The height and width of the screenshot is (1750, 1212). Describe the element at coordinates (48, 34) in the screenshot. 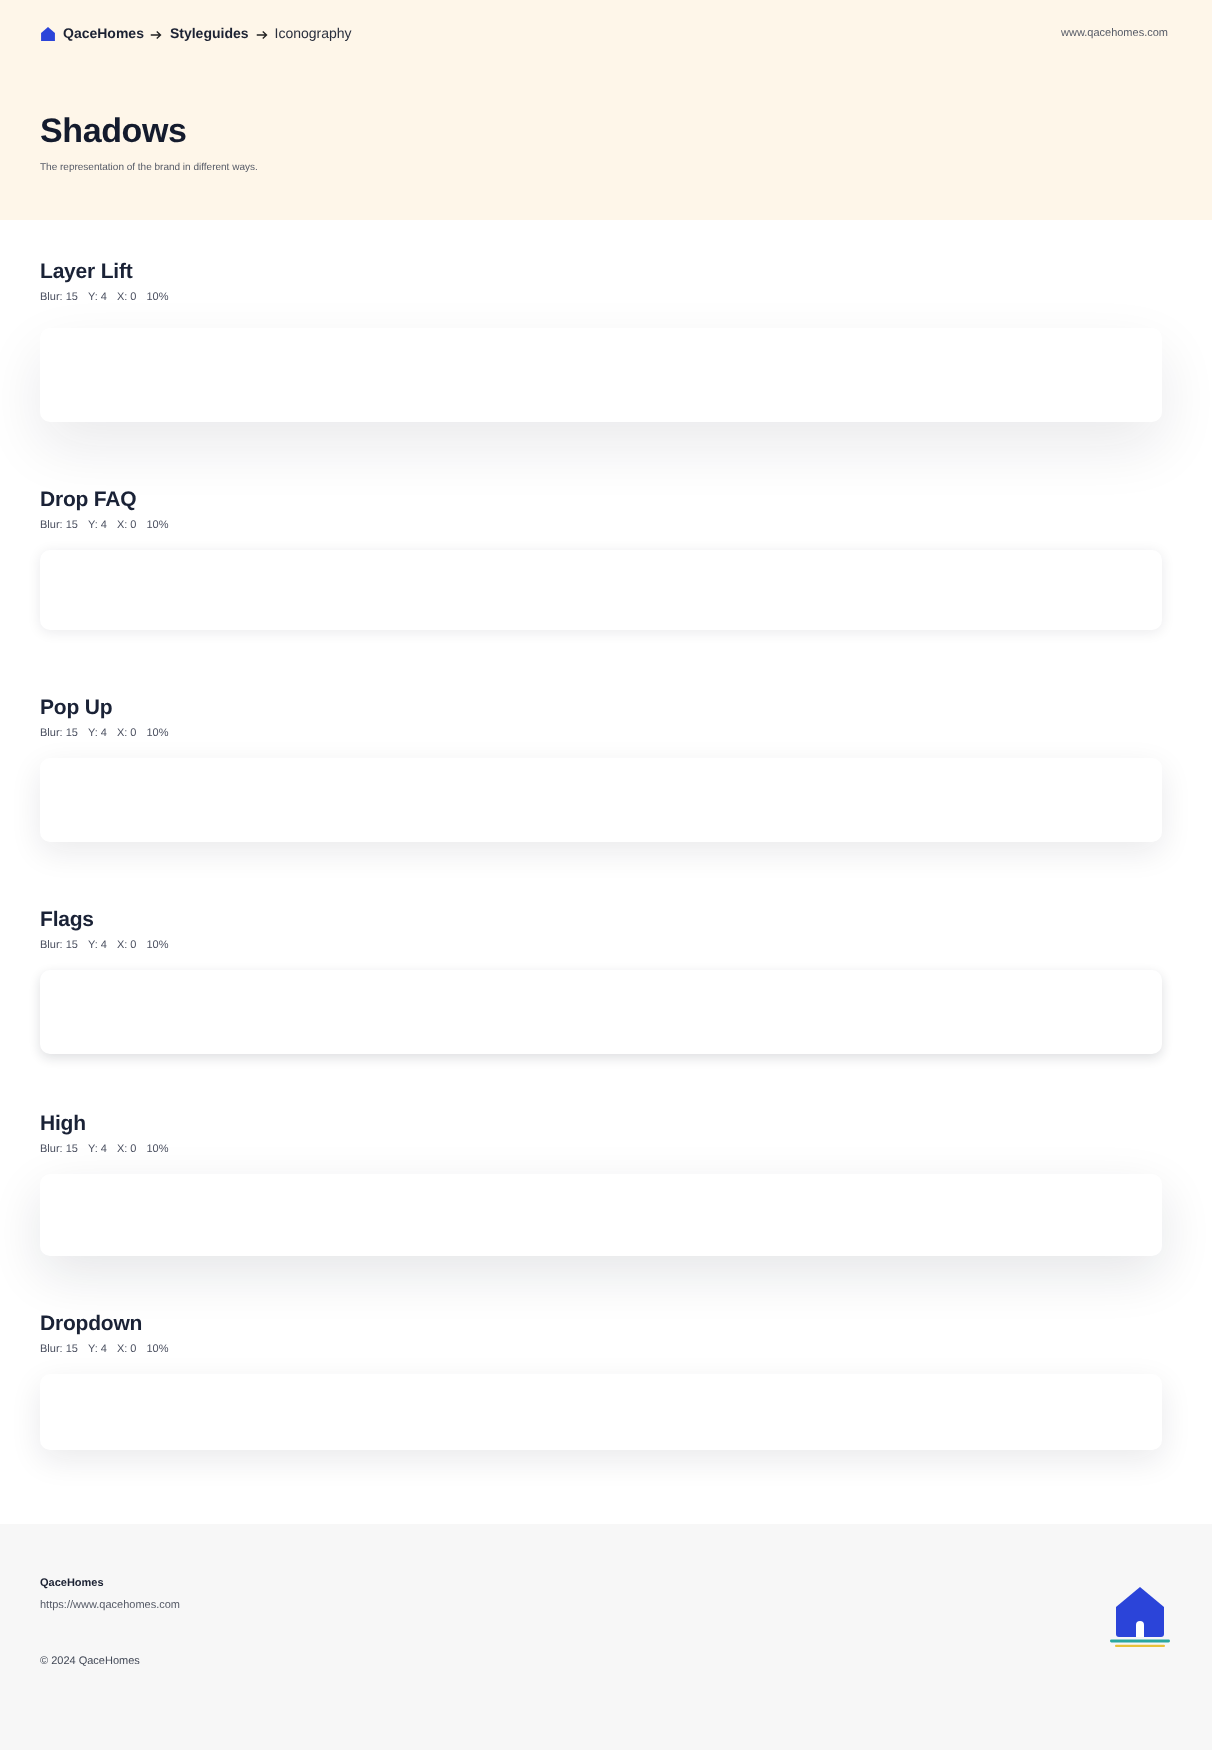

I see `home-icon` at that location.